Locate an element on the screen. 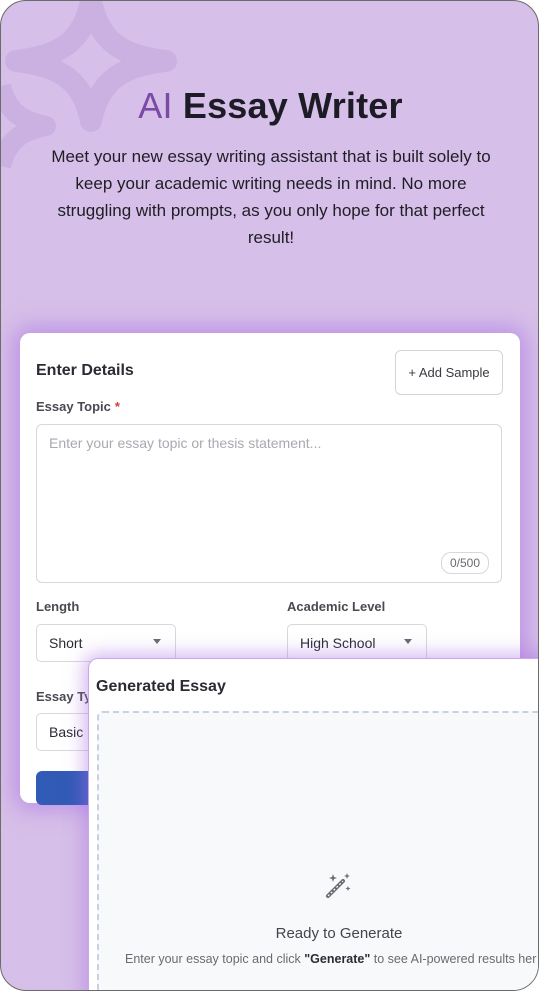  page-title-ai: AI is located at coordinates (155, 105).